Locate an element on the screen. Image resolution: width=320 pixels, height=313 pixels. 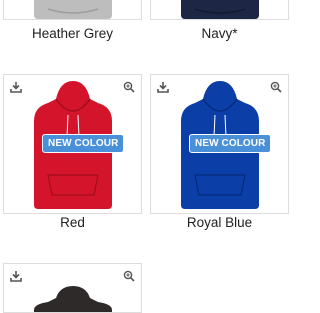
product-card-dark is located at coordinates (72, 288).